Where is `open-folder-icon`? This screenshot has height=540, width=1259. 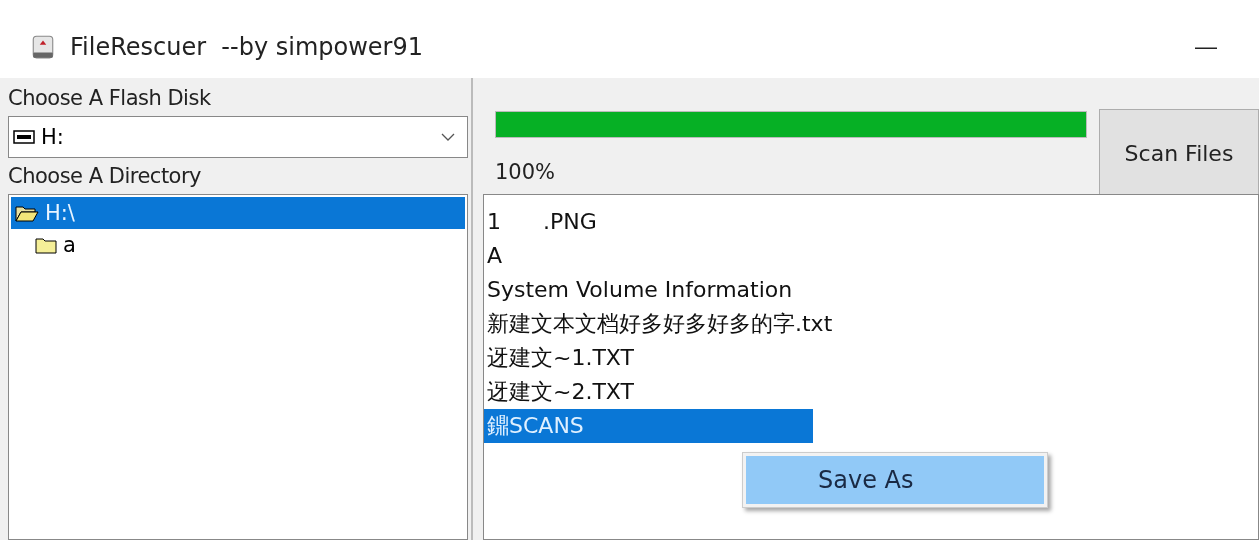
open-folder-icon is located at coordinates (27, 213).